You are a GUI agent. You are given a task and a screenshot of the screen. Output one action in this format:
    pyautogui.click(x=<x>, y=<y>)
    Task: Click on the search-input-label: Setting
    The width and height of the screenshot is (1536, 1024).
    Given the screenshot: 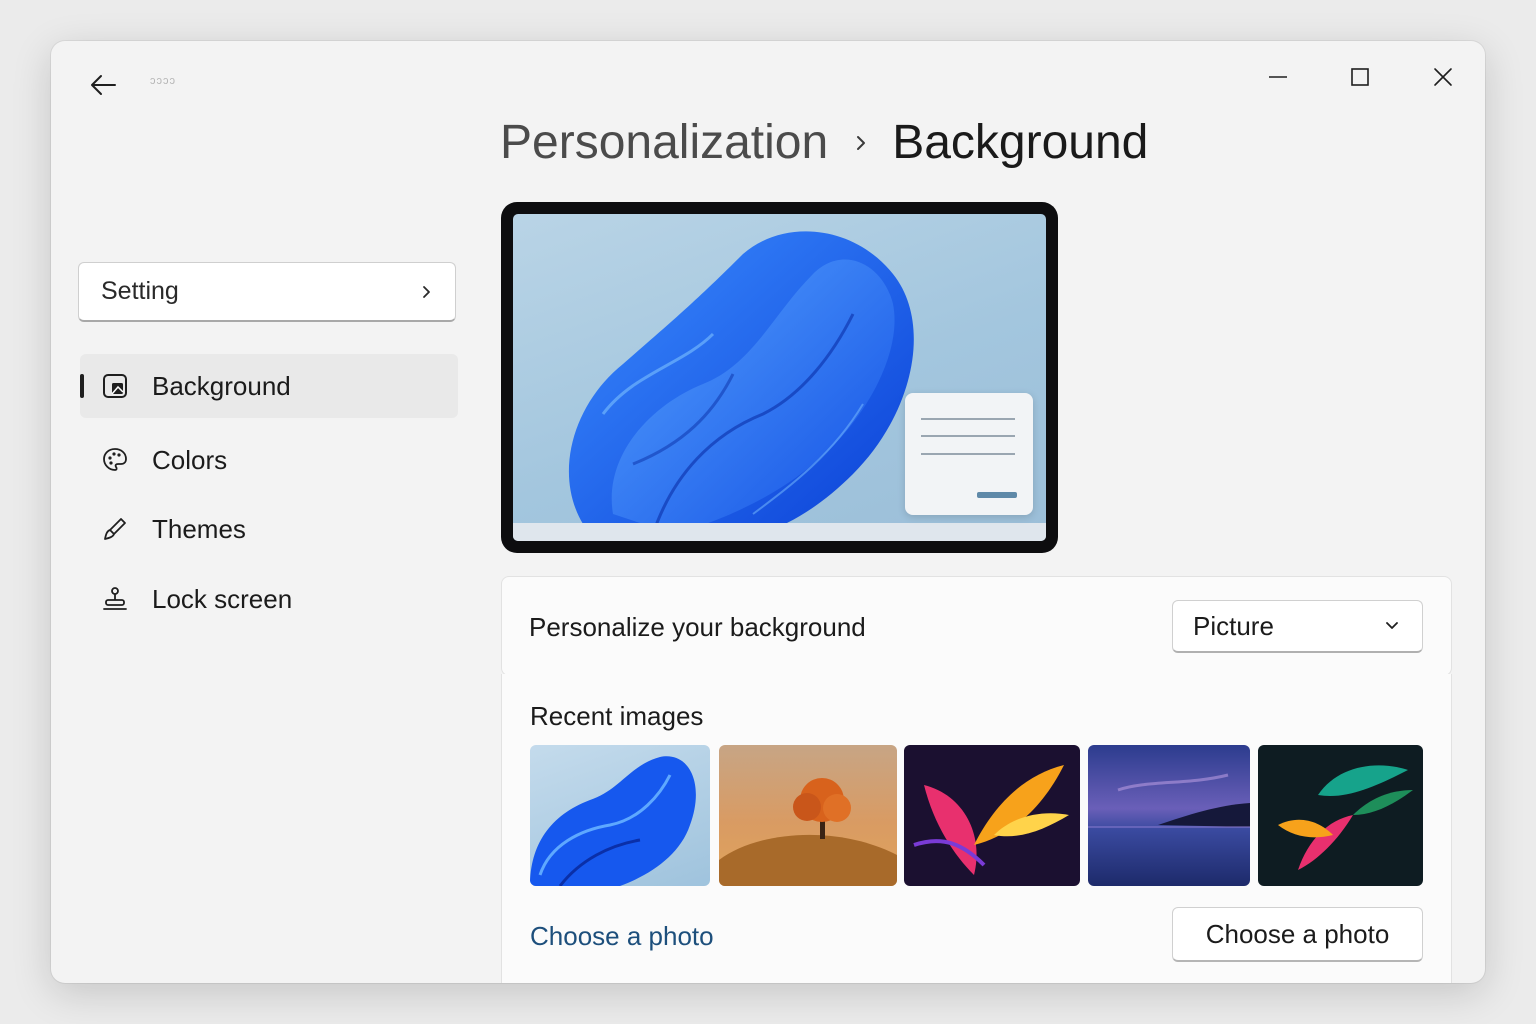 What is the action you would take?
    pyautogui.click(x=140, y=291)
    